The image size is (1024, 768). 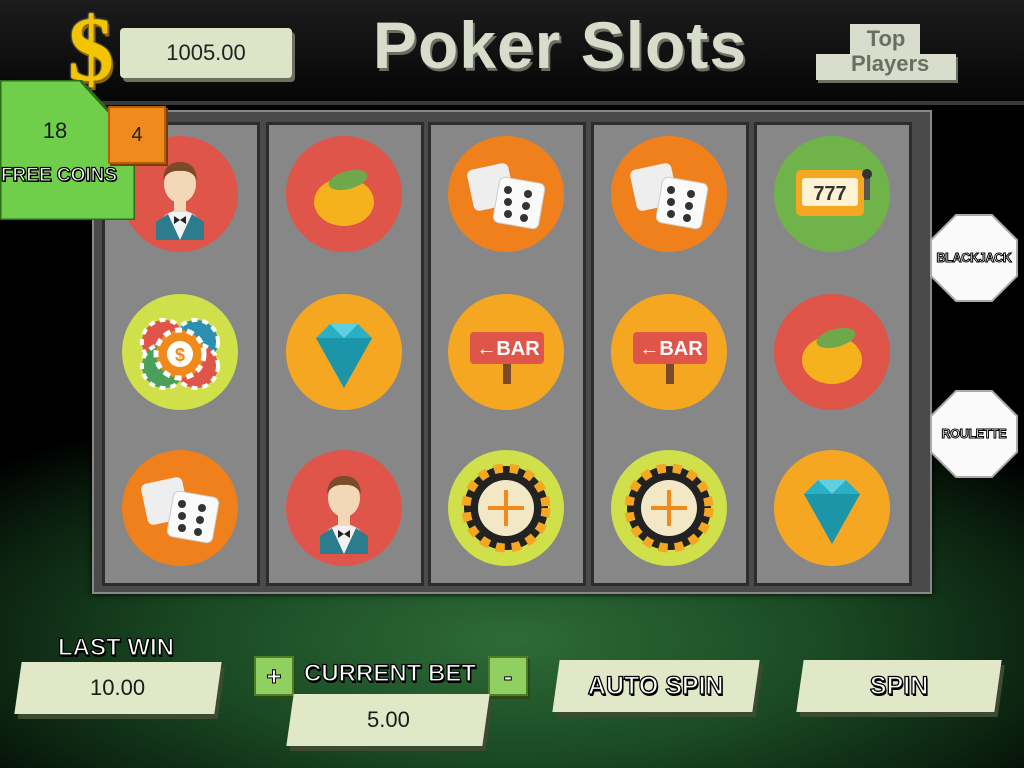 I want to click on roulette-button: ROULETTE, so click(x=974, y=434).